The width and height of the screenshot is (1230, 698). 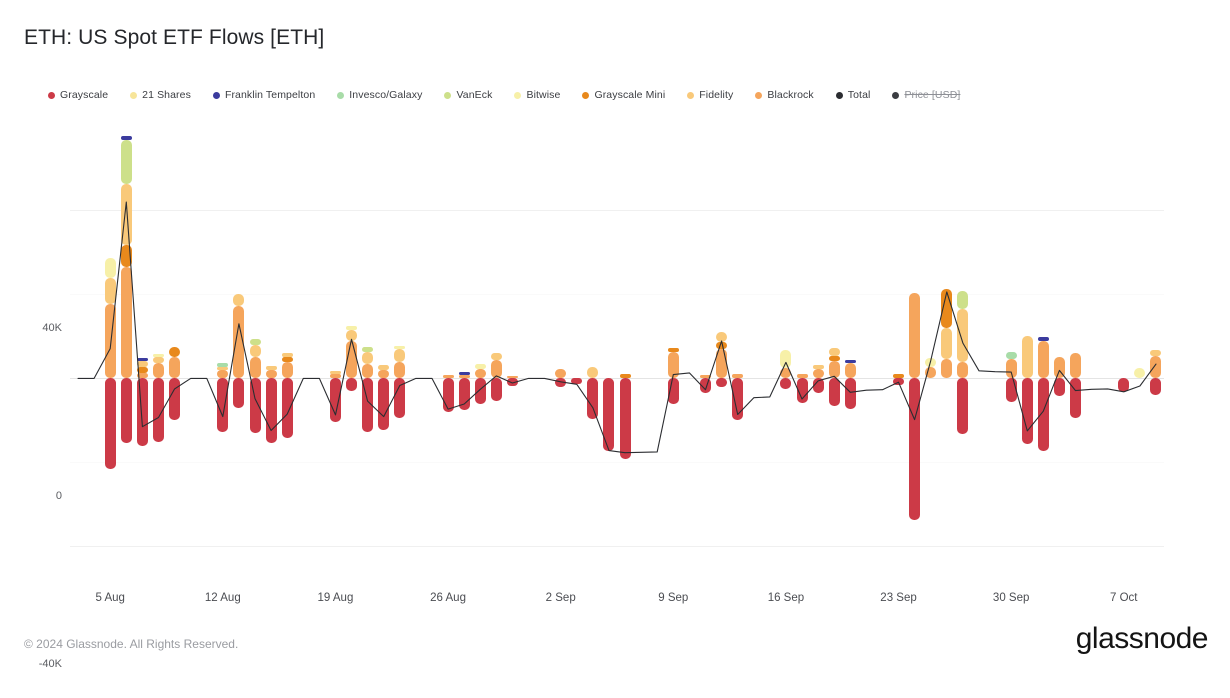 I want to click on legend-item-label: 21 Shares, so click(x=166, y=95).